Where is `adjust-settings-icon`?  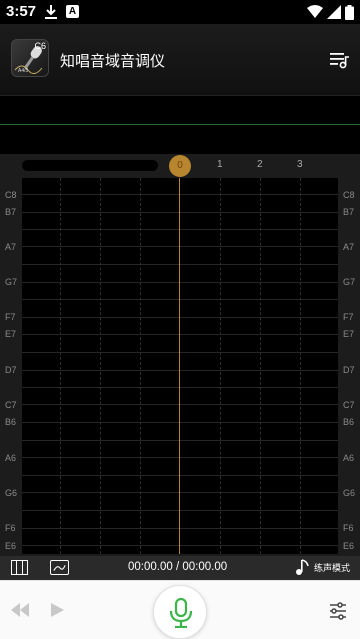 adjust-settings-icon is located at coordinates (338, 611).